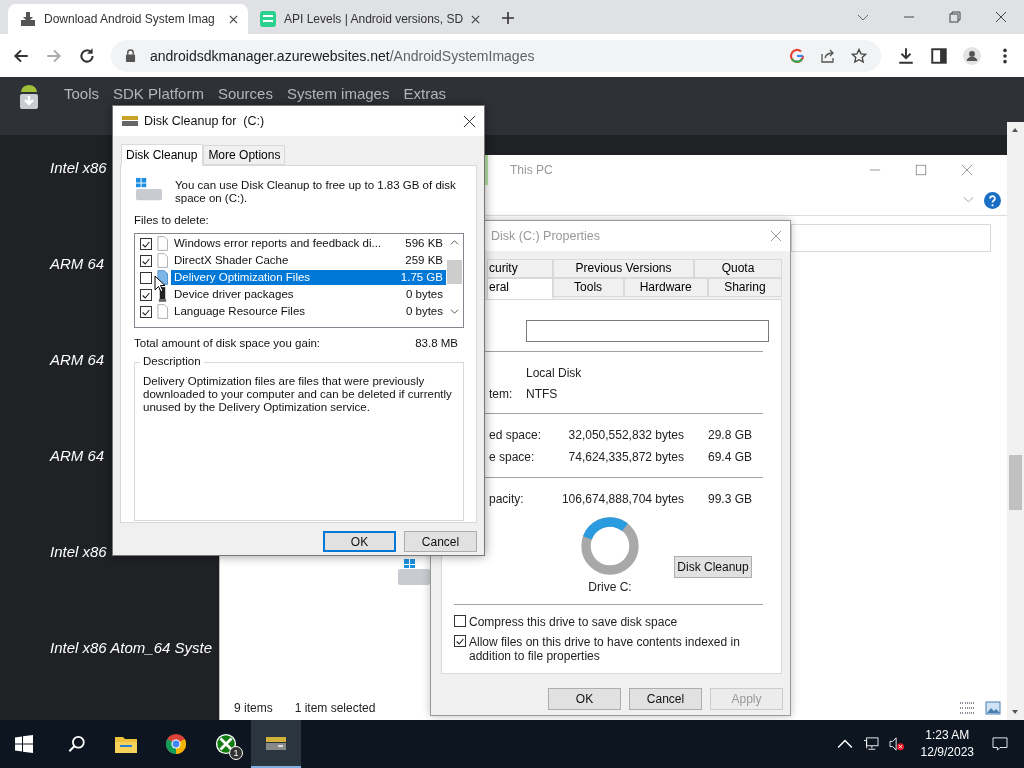 This screenshot has width=1024, height=768. What do you see at coordinates (130, 55) in the screenshot?
I see `lock-icon` at bounding box center [130, 55].